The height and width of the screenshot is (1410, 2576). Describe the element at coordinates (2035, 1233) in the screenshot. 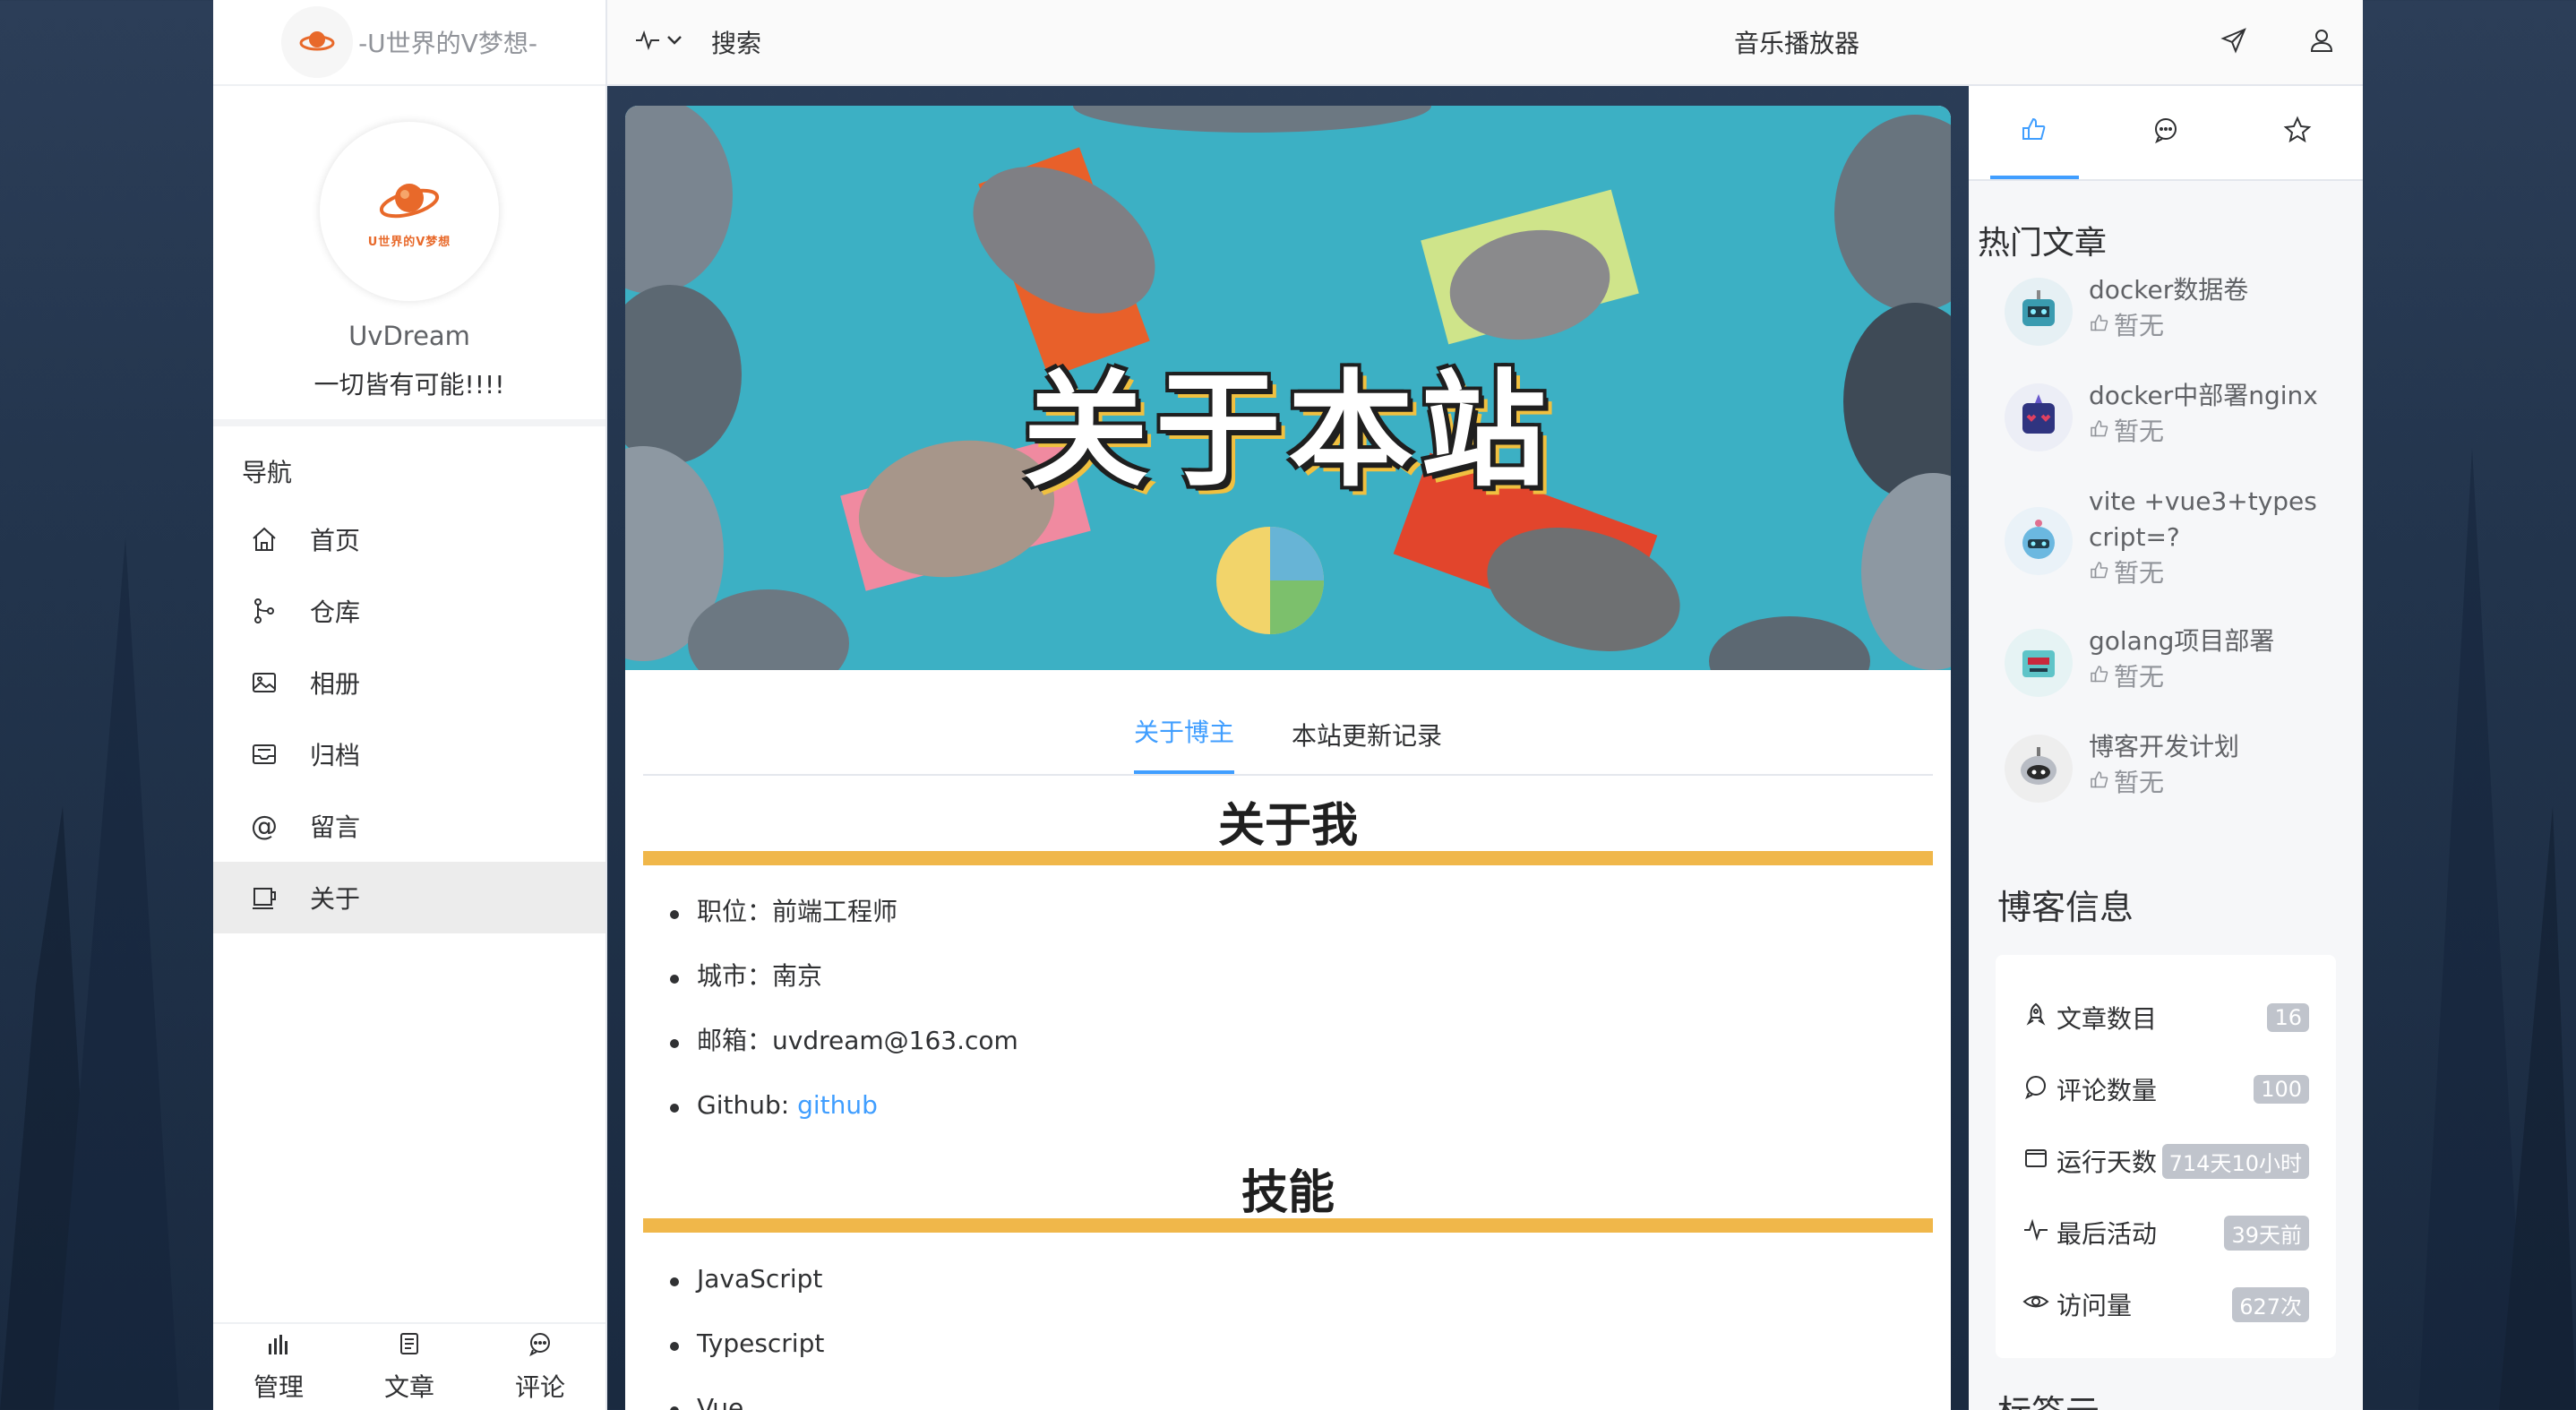

I see `pulse-icon` at that location.